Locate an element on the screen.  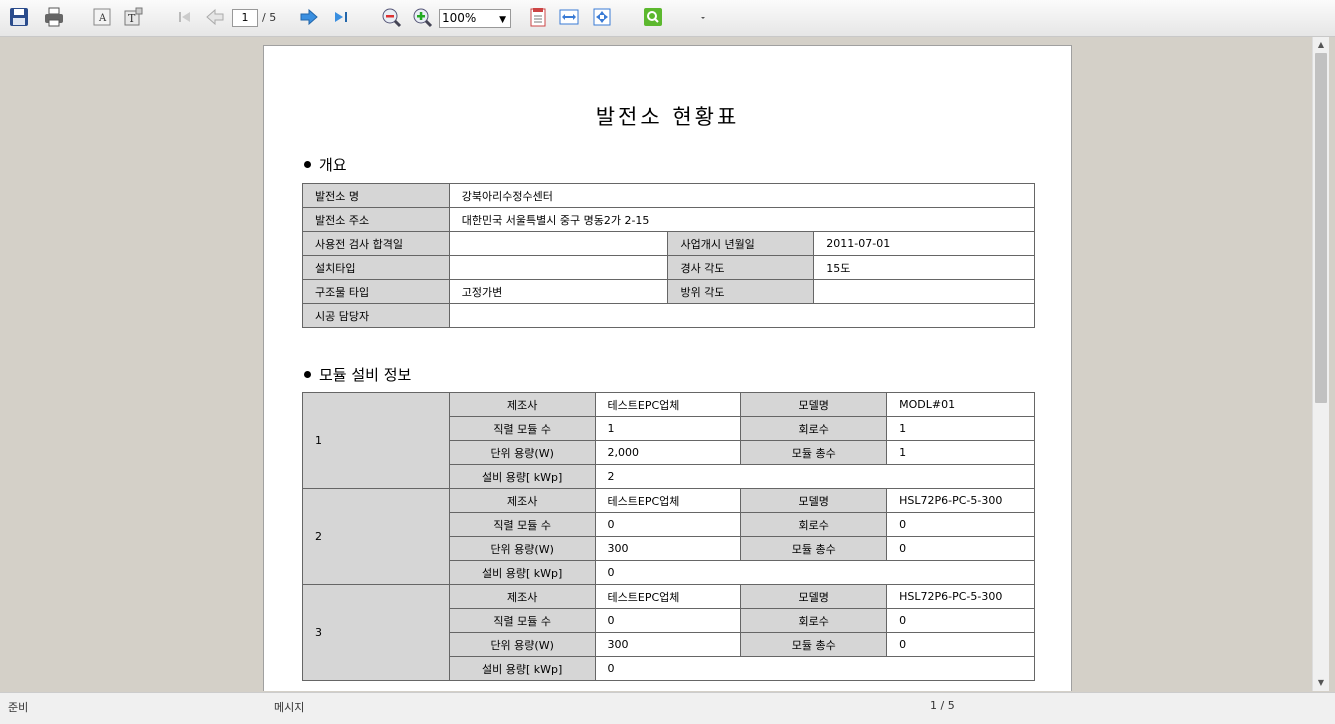
table-row: 발전소 주소 대한민국 서울특별시 중구 명동2가 2-15 is located at coordinates (669, 219).